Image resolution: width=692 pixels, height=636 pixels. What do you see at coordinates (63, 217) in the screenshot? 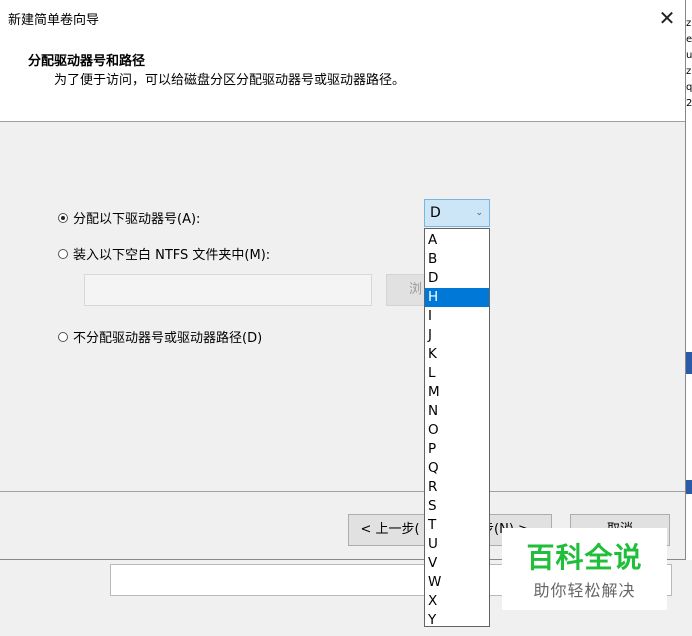
I see `assign-letter-radio` at bounding box center [63, 217].